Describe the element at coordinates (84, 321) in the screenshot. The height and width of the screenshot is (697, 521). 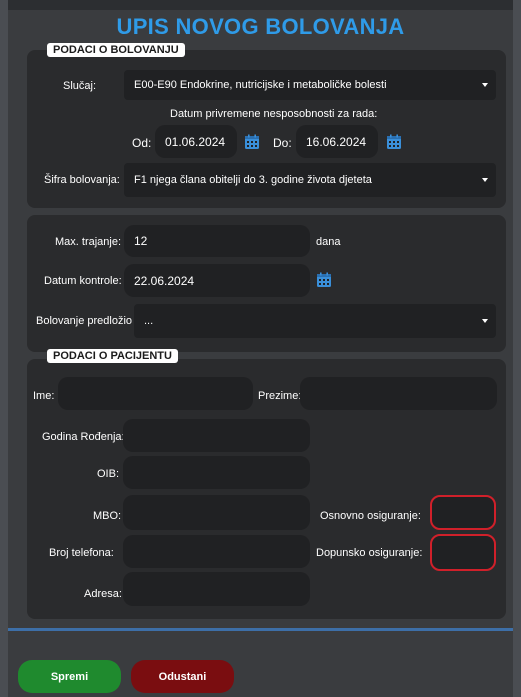
I see `proposed-by-label: Bolovanje predložio` at that location.